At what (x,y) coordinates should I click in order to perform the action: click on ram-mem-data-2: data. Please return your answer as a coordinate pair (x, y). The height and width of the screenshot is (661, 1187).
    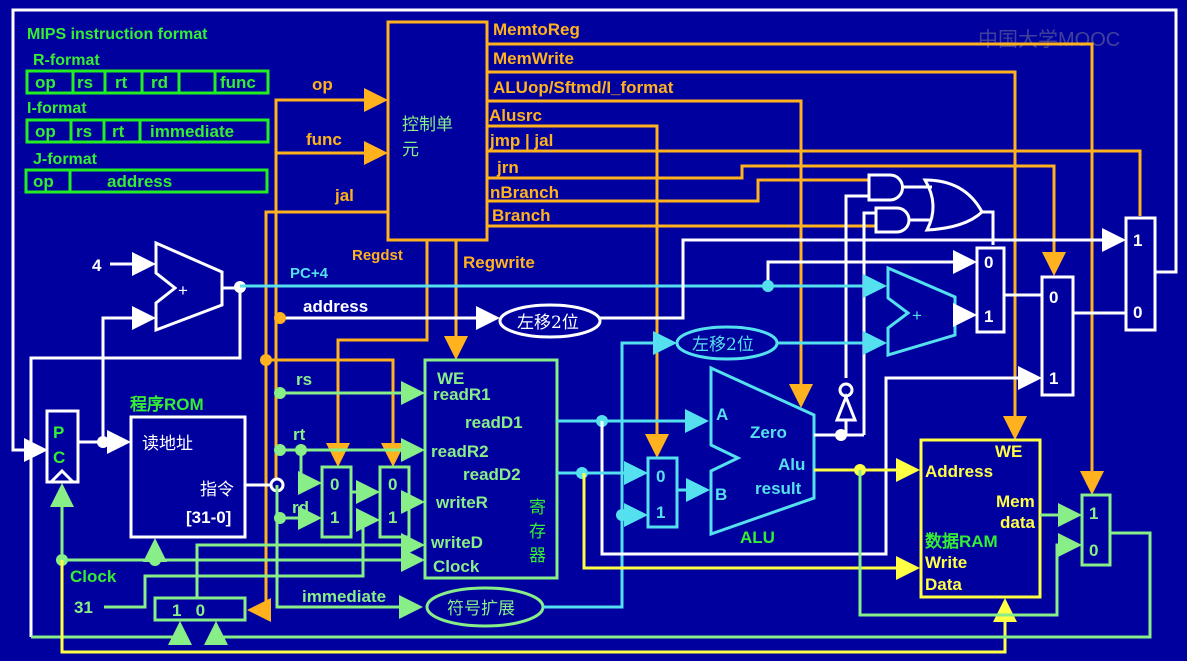
    Looking at the image, I should click on (1018, 522).